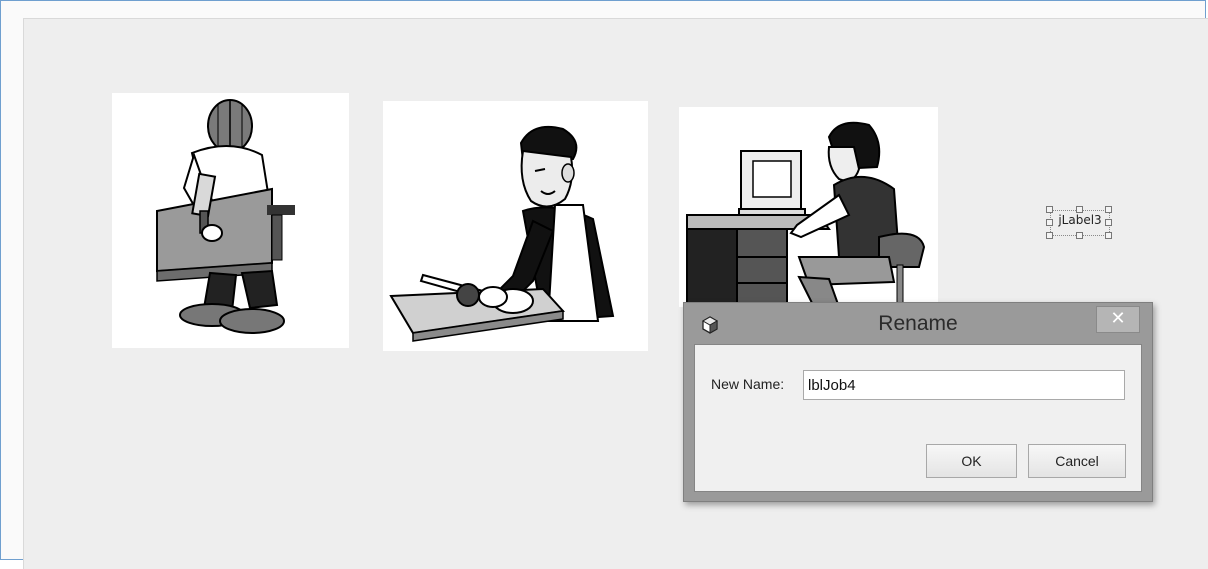 The width and height of the screenshot is (1208, 569). I want to click on ok-button: OK, so click(971, 461).